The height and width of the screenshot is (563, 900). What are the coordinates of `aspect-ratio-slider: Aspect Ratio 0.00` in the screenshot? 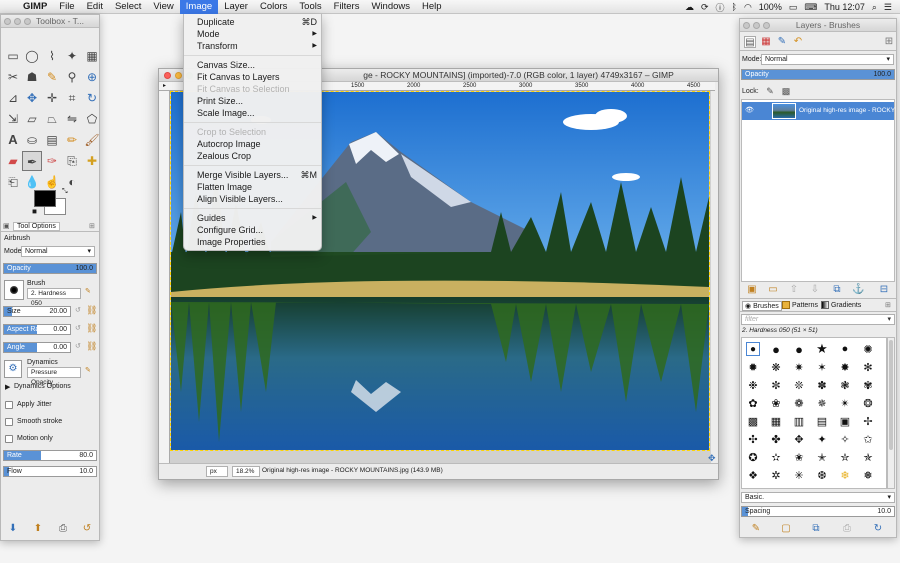 It's located at (37, 329).